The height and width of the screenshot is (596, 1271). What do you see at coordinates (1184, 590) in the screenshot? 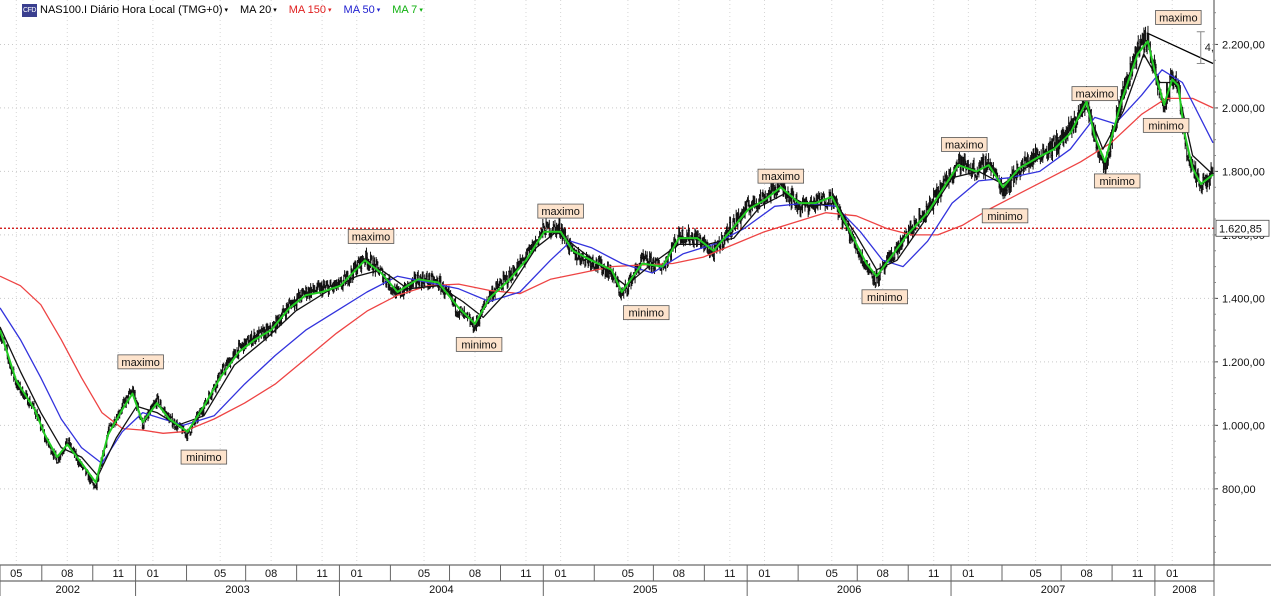
I see `year-tick-label: 2008` at bounding box center [1184, 590].